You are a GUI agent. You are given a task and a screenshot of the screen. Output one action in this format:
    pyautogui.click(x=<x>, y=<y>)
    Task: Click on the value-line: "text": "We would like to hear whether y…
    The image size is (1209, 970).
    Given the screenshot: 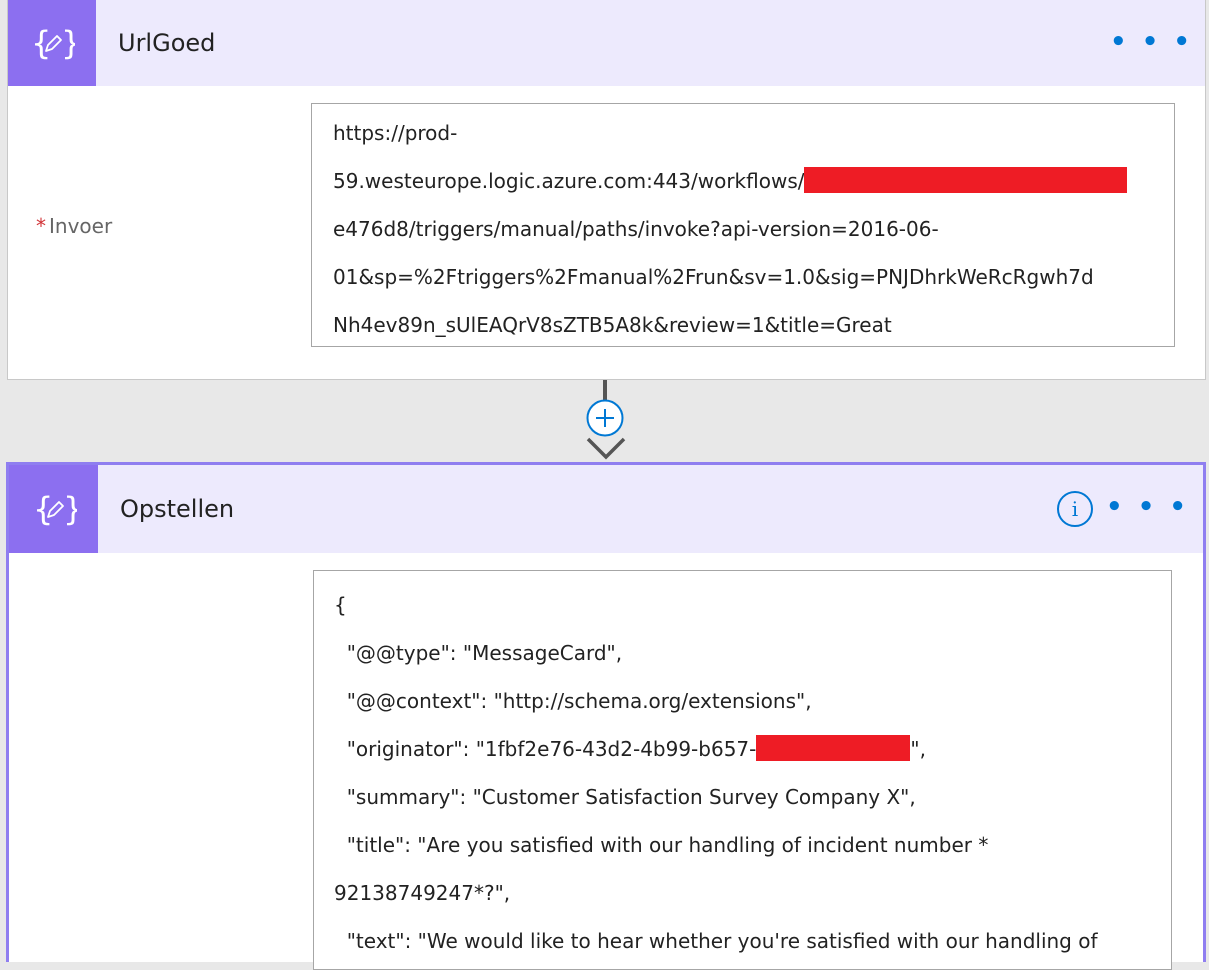 What is the action you would take?
    pyautogui.click(x=716, y=941)
    